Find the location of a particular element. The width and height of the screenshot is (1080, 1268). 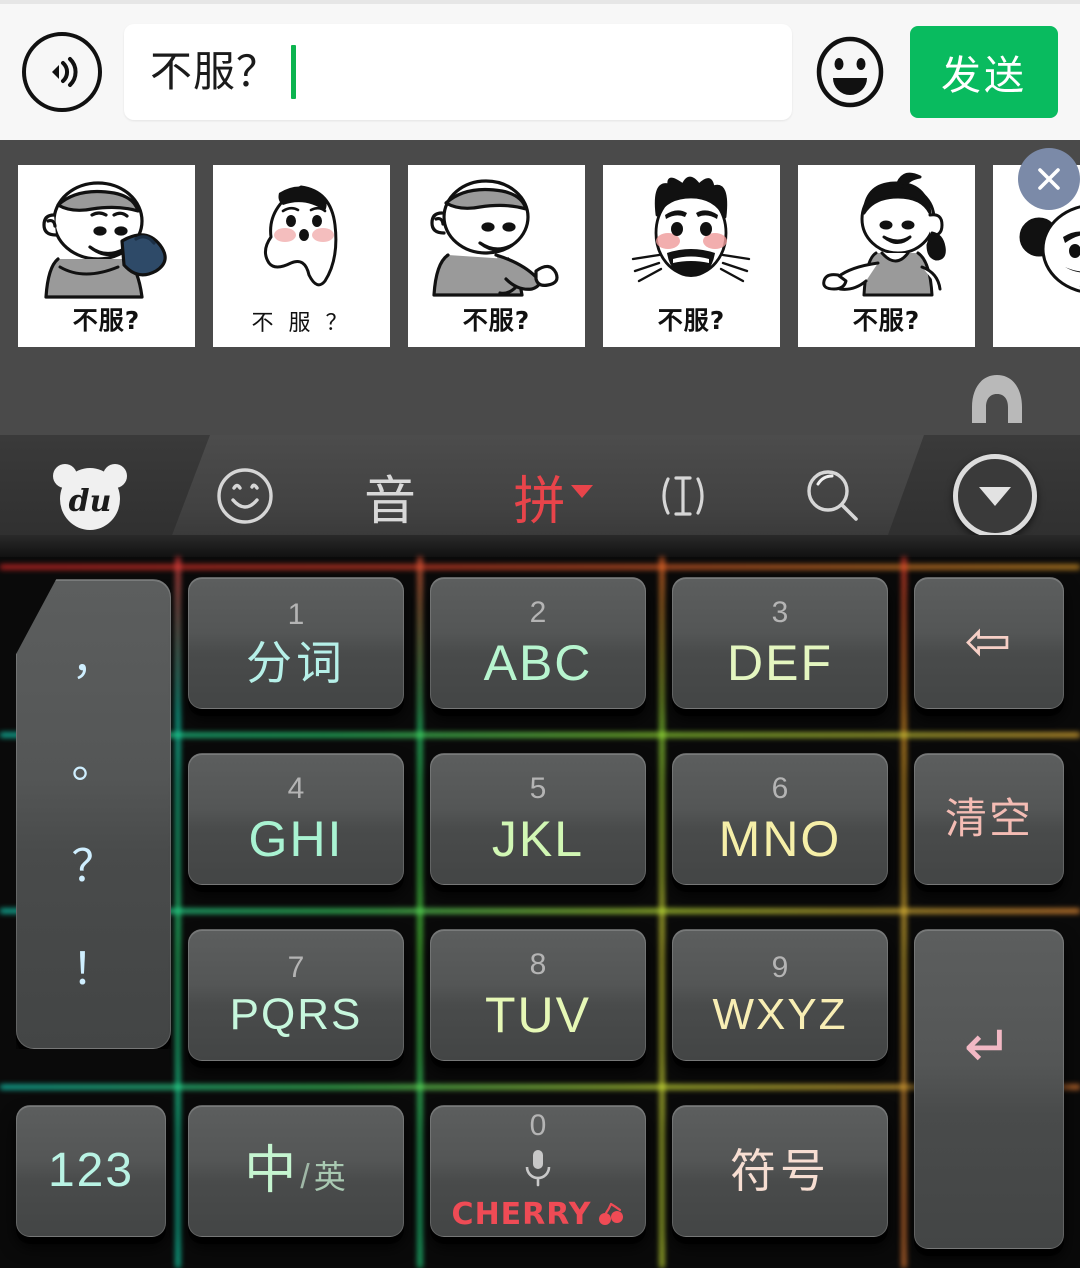

collapse-keyboard-button is located at coordinates (995, 496).